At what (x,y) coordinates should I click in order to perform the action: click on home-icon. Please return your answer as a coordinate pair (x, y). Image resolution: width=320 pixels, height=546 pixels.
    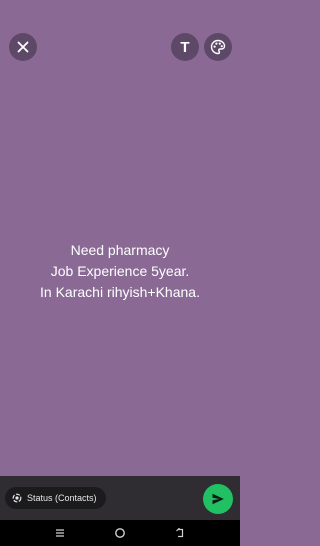
    Looking at the image, I should click on (120, 533).